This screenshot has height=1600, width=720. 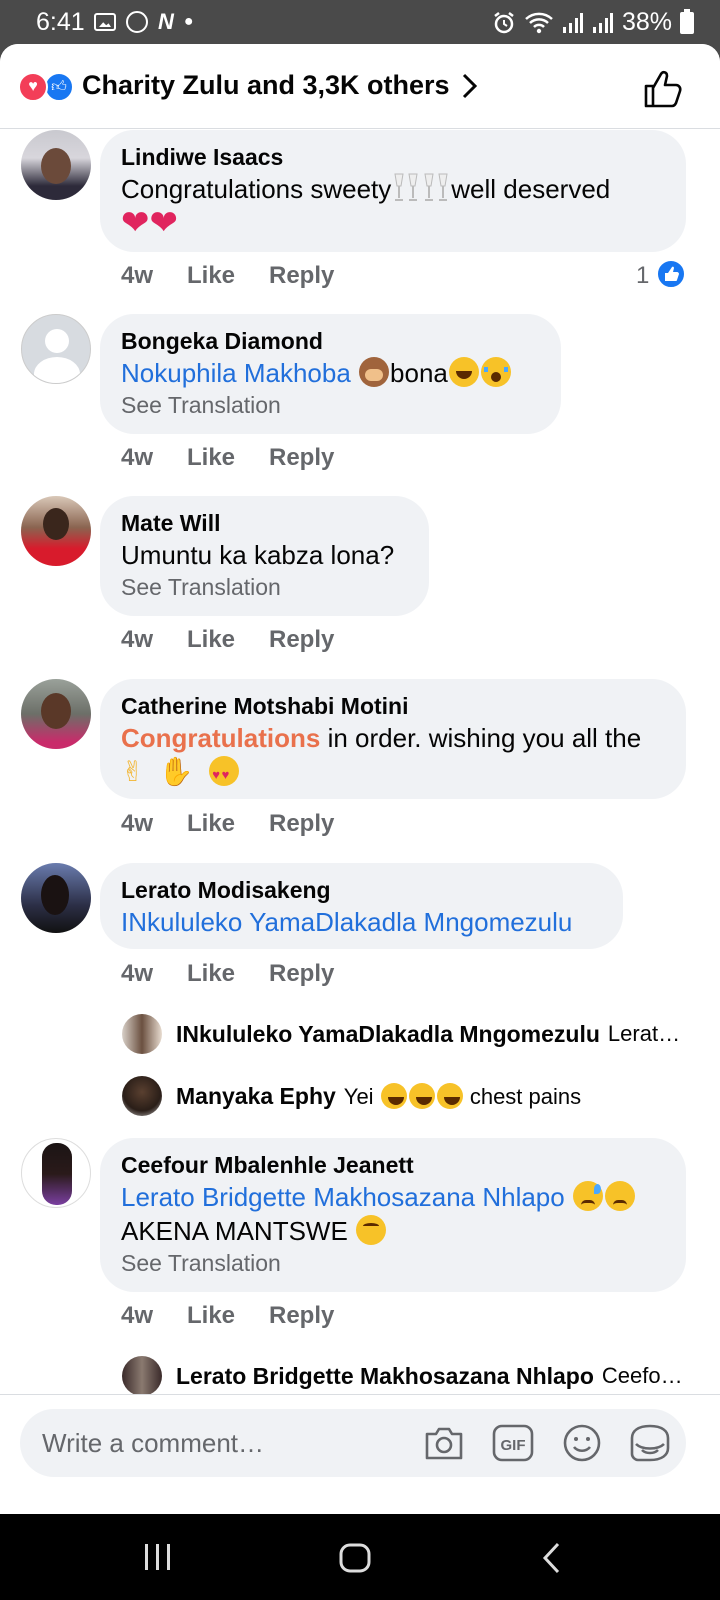 What do you see at coordinates (142, 1376) in the screenshot?
I see `avatar-lerato-nhlapo` at bounding box center [142, 1376].